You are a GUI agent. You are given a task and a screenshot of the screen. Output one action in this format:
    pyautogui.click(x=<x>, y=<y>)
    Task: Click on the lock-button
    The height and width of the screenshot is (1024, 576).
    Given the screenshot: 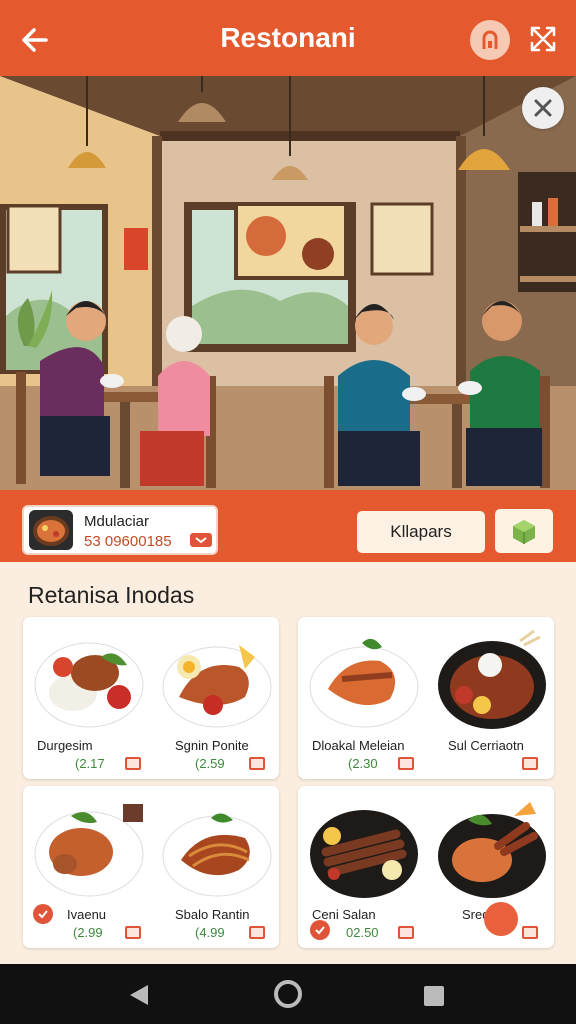 What is the action you would take?
    pyautogui.click(x=490, y=40)
    